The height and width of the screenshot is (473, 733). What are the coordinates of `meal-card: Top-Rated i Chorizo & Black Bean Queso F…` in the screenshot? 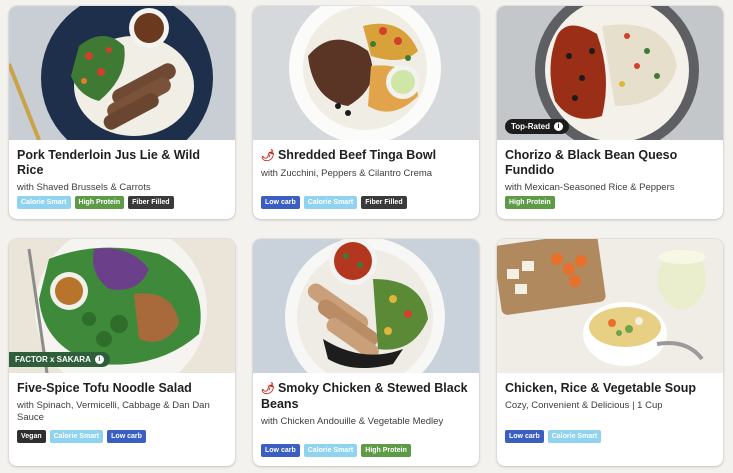 It's located at (610, 112).